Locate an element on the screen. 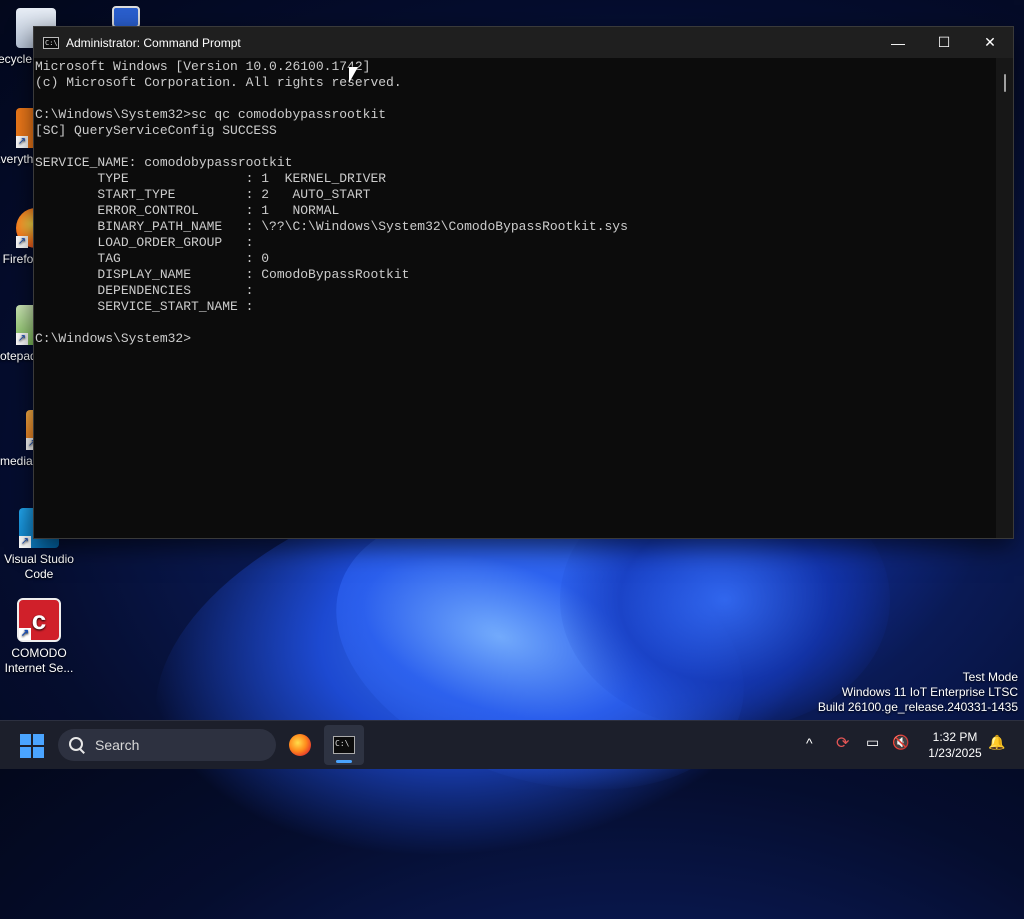 This screenshot has width=1024, height=919. watermark-line: Build 26100.ge_release.240331-1435 is located at coordinates (917, 707).